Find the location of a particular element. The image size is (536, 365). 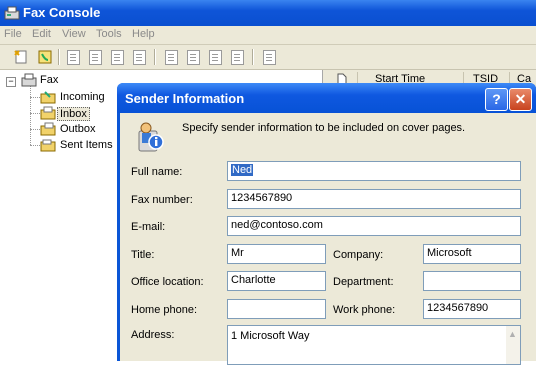

pause-icon is located at coordinates (237, 57).